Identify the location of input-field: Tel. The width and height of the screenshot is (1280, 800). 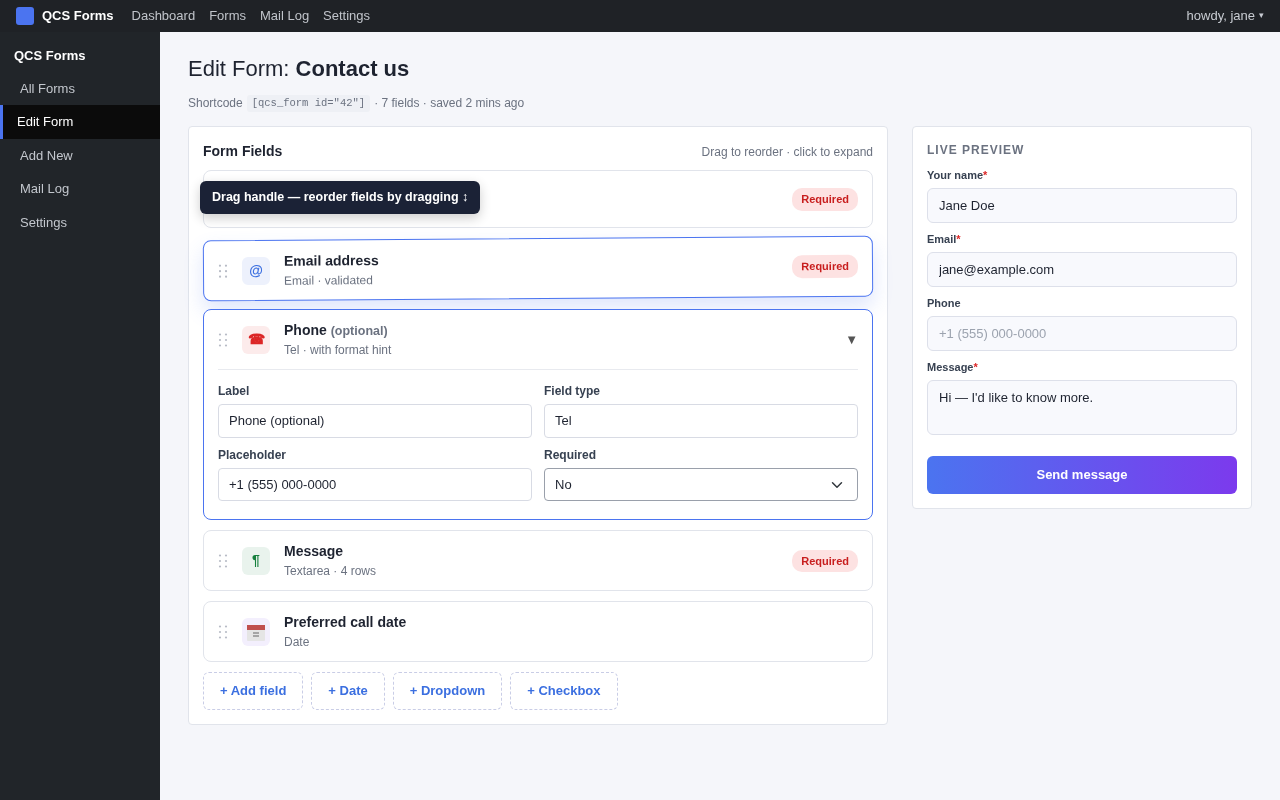
(701, 421).